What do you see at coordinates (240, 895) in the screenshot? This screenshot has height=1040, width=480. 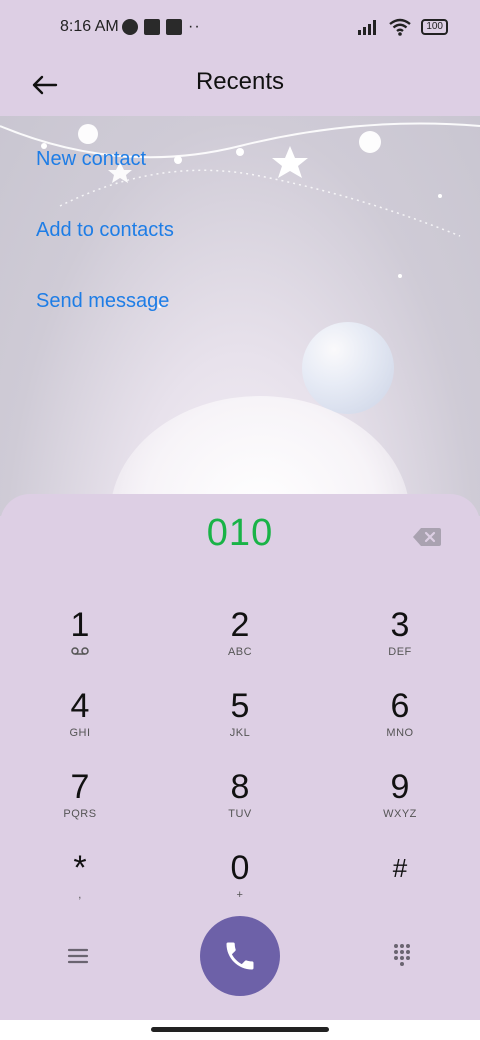 I see `key-letters: +` at bounding box center [240, 895].